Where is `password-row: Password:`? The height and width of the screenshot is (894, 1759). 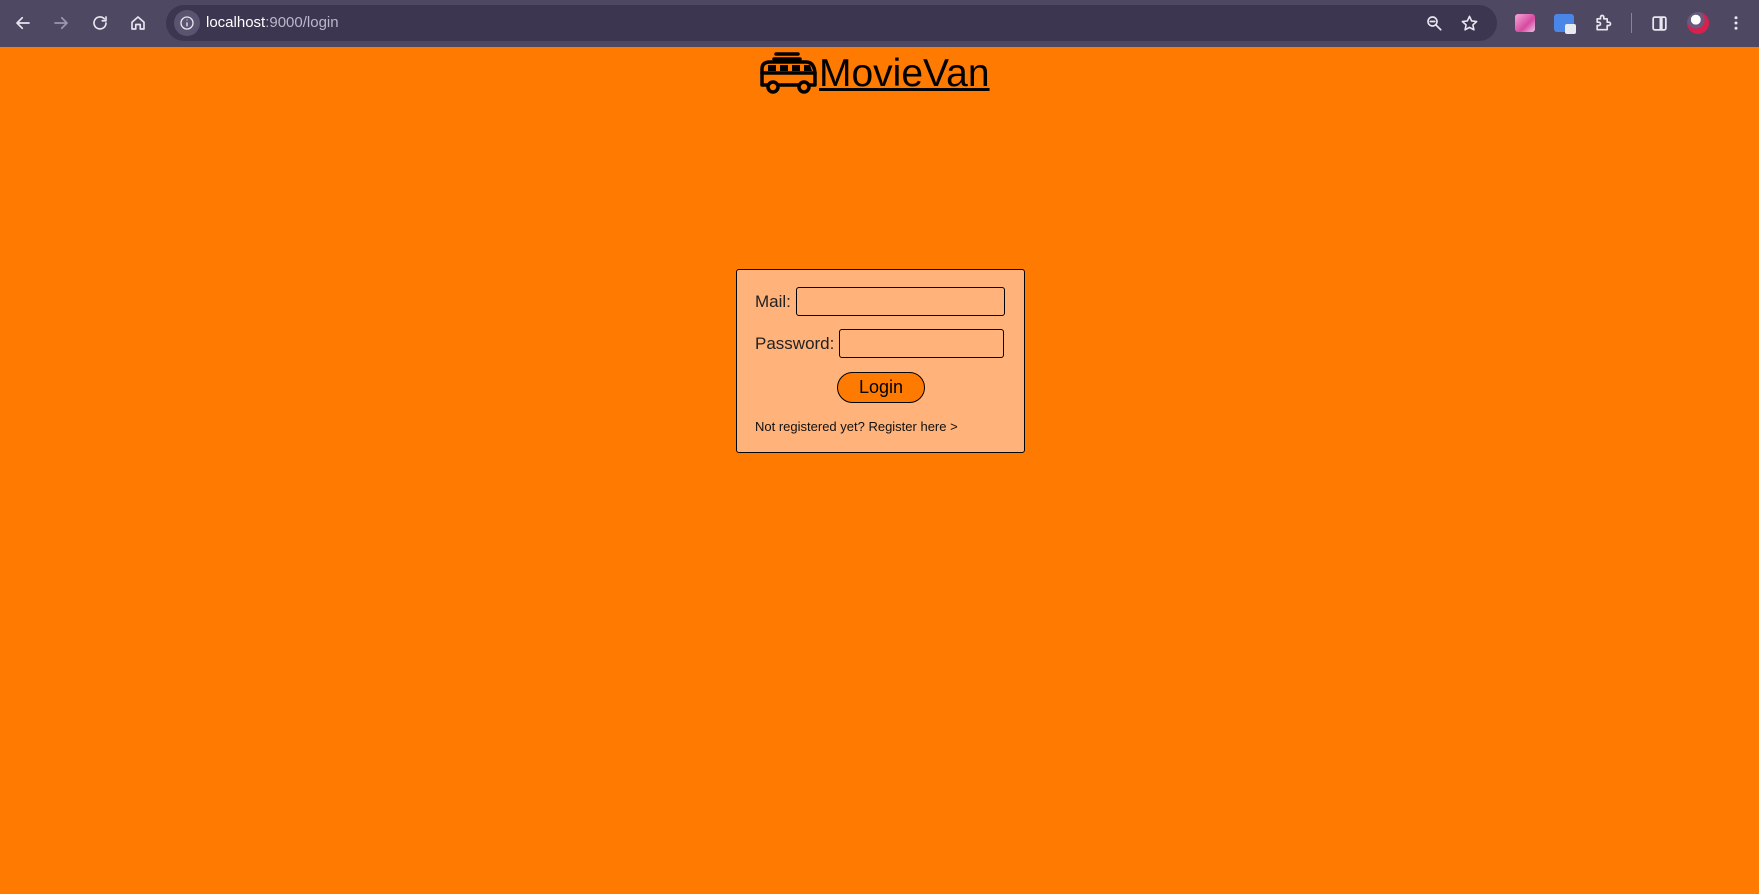
password-row: Password: is located at coordinates (880, 343).